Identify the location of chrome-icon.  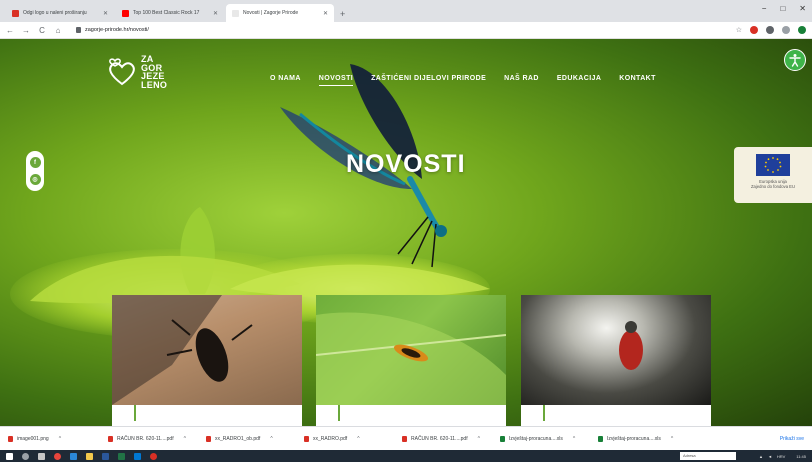
(57, 456).